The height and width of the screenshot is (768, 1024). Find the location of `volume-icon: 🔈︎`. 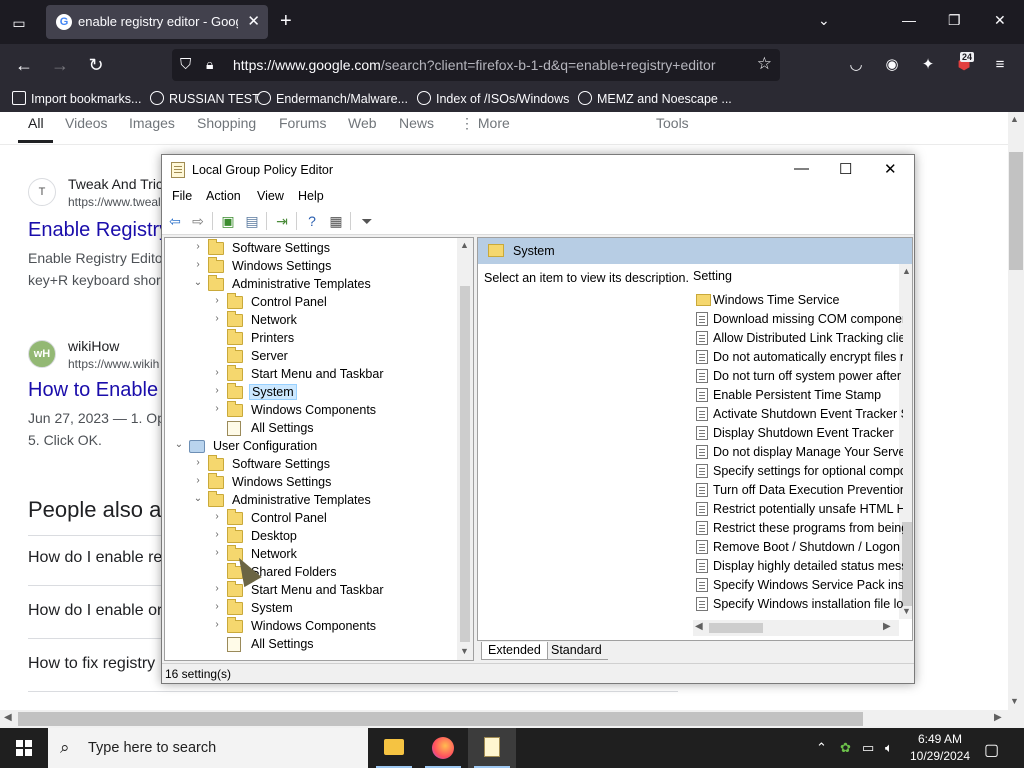

volume-icon: 🔈︎ is located at coordinates (889, 748).